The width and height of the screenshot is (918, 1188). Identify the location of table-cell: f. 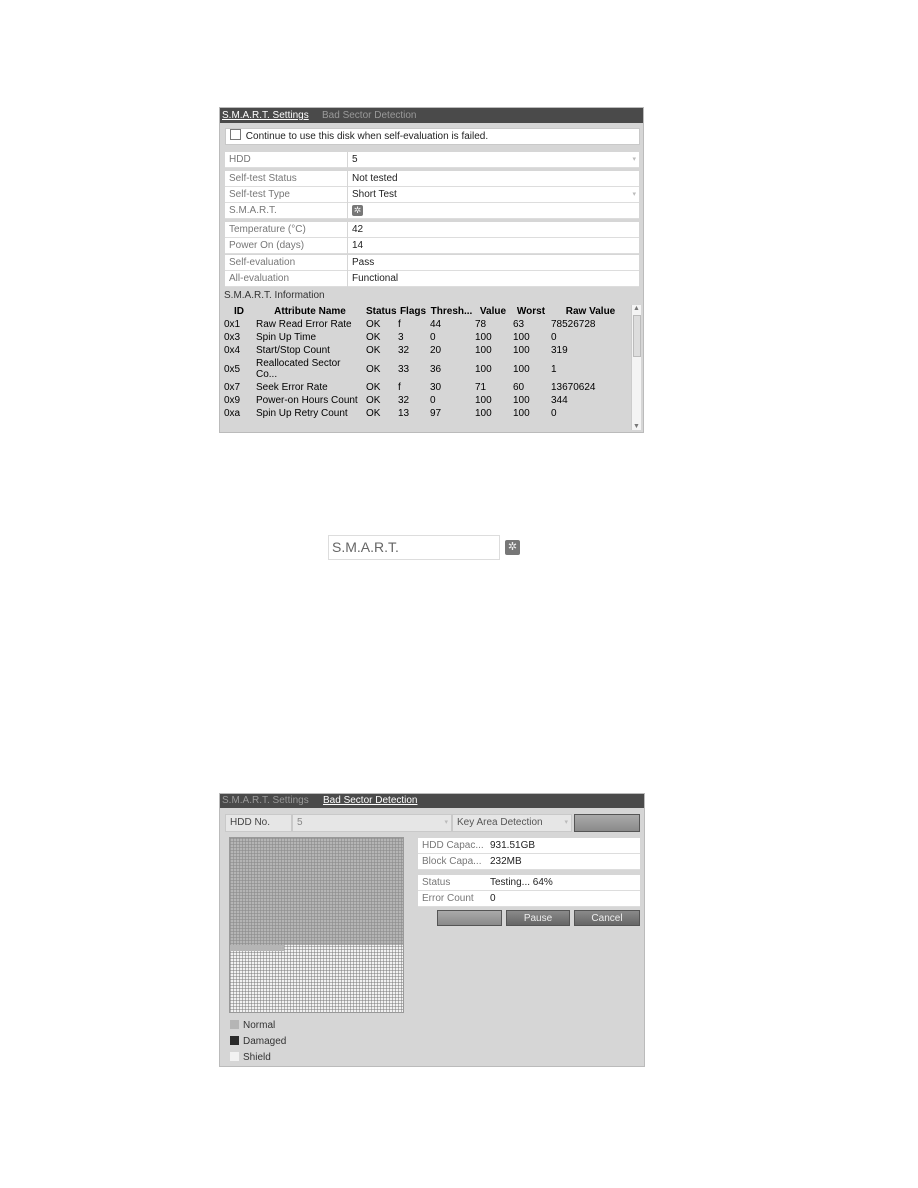
(399, 324).